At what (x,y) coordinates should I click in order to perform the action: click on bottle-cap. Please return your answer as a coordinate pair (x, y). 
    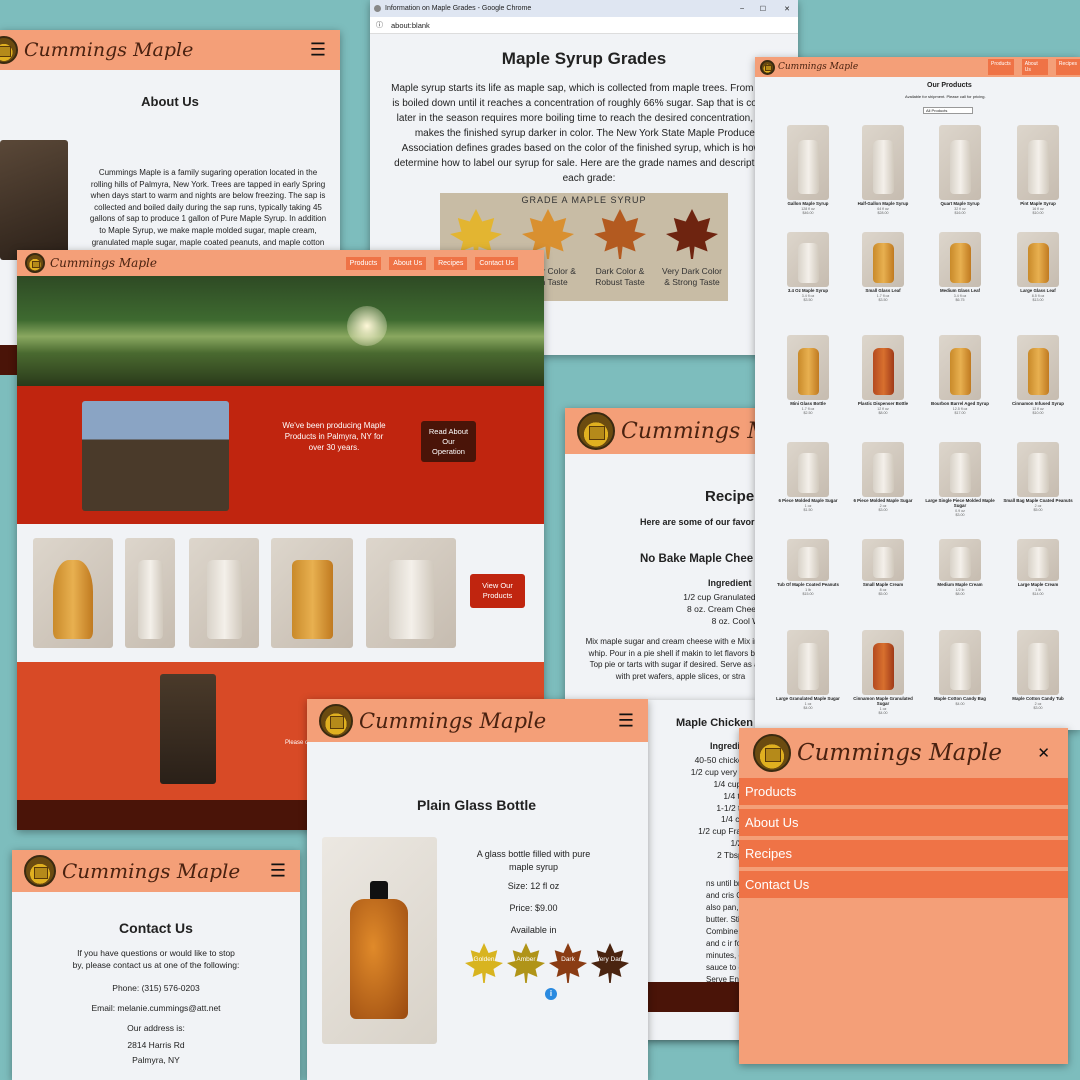
    Looking at the image, I should click on (379, 891).